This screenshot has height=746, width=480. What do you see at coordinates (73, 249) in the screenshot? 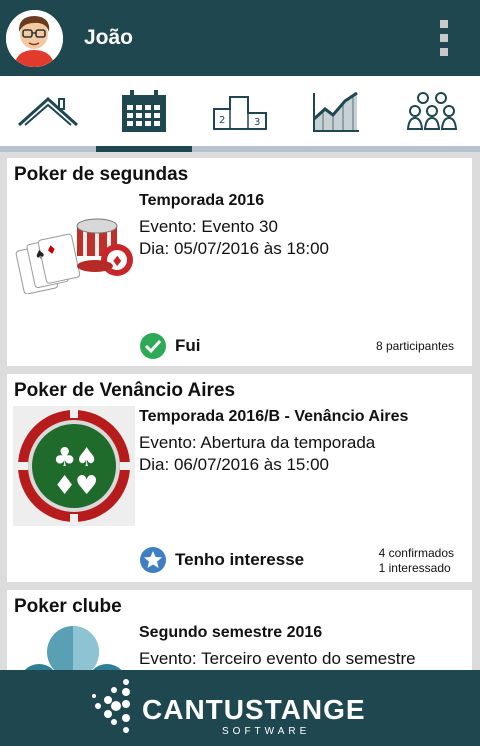
I see `poker-cards-image: ♦ ♠ ♦` at bounding box center [73, 249].